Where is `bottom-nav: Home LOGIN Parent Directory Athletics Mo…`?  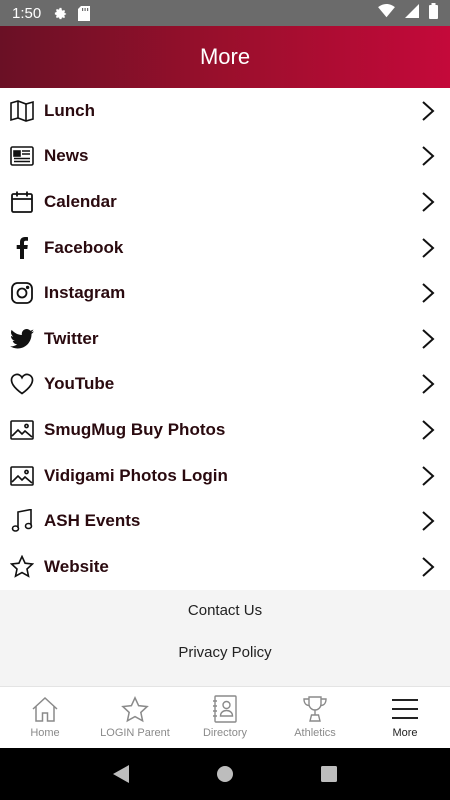
bottom-nav: Home LOGIN Parent Directory Athletics Mo… is located at coordinates (225, 717).